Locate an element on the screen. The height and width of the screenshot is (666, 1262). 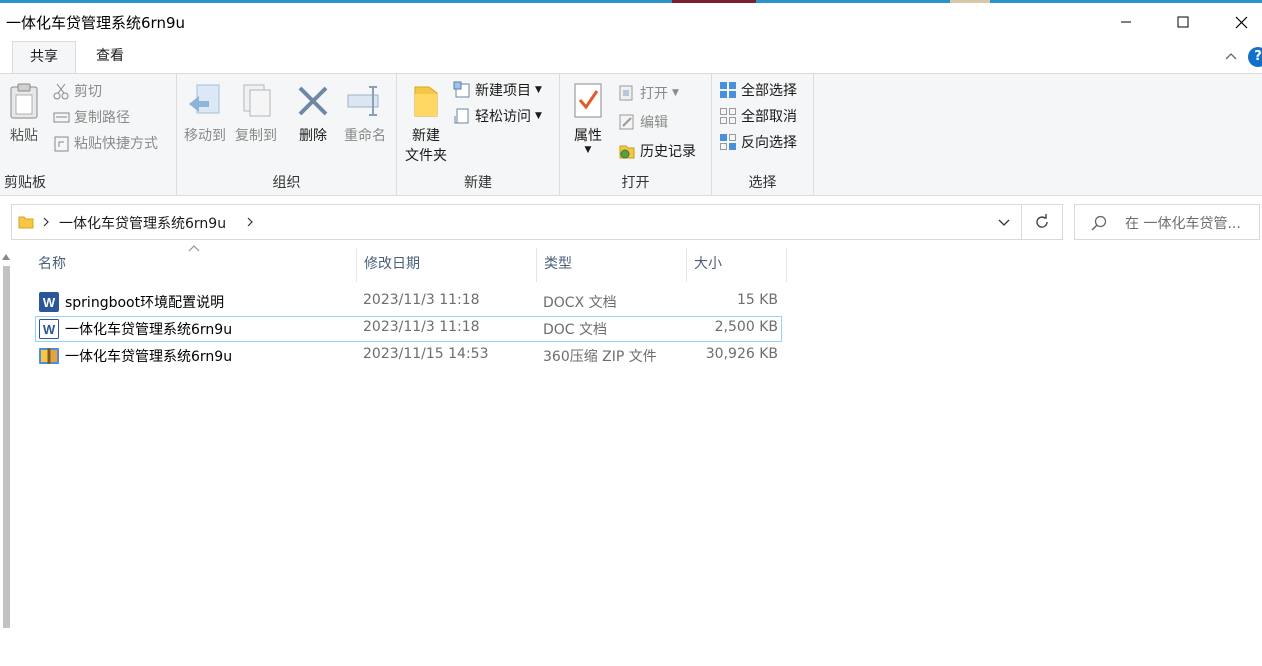
new-item-label: 新建项目 is located at coordinates (503, 91).